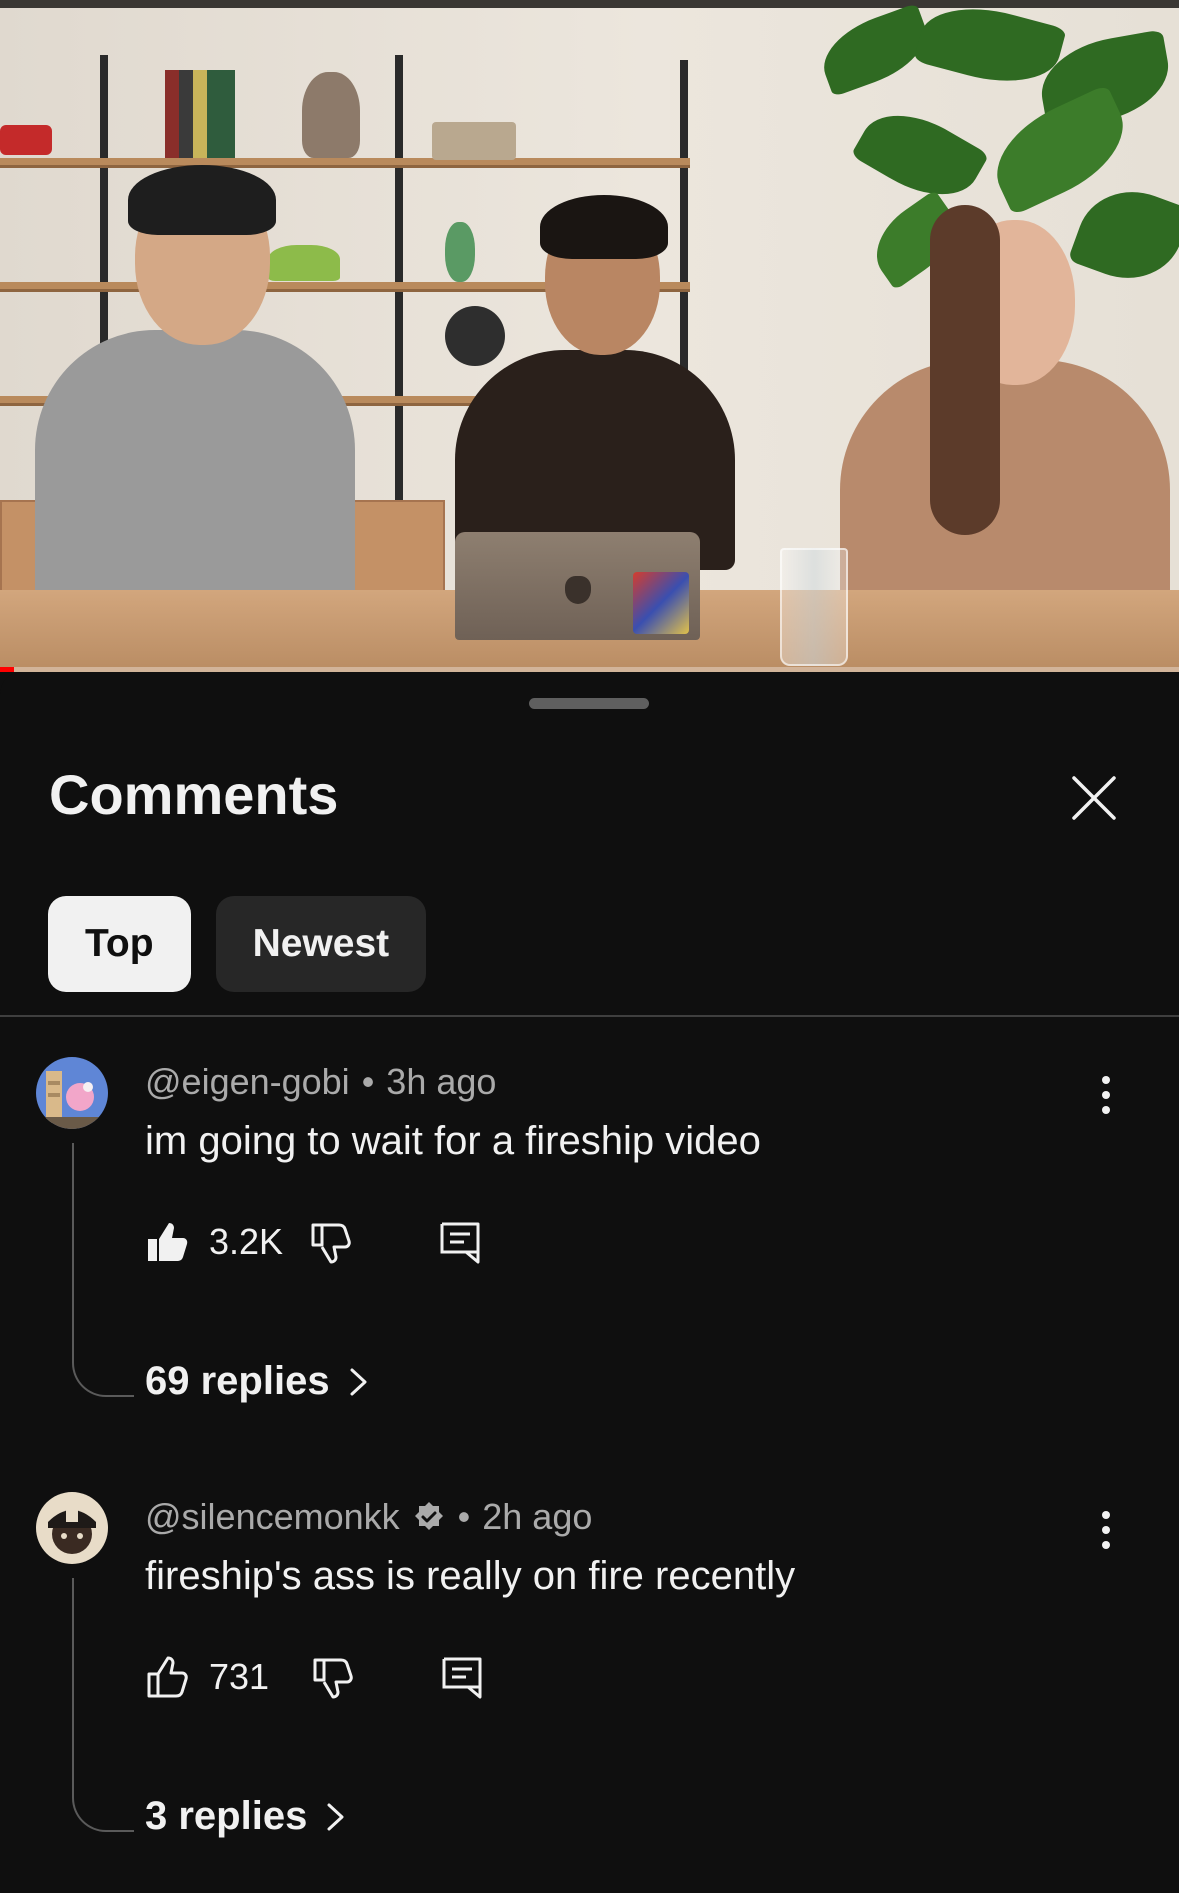 The image size is (1179, 1893). Describe the element at coordinates (441, 1081) in the screenshot. I see `comment-time: 3h ago` at that location.